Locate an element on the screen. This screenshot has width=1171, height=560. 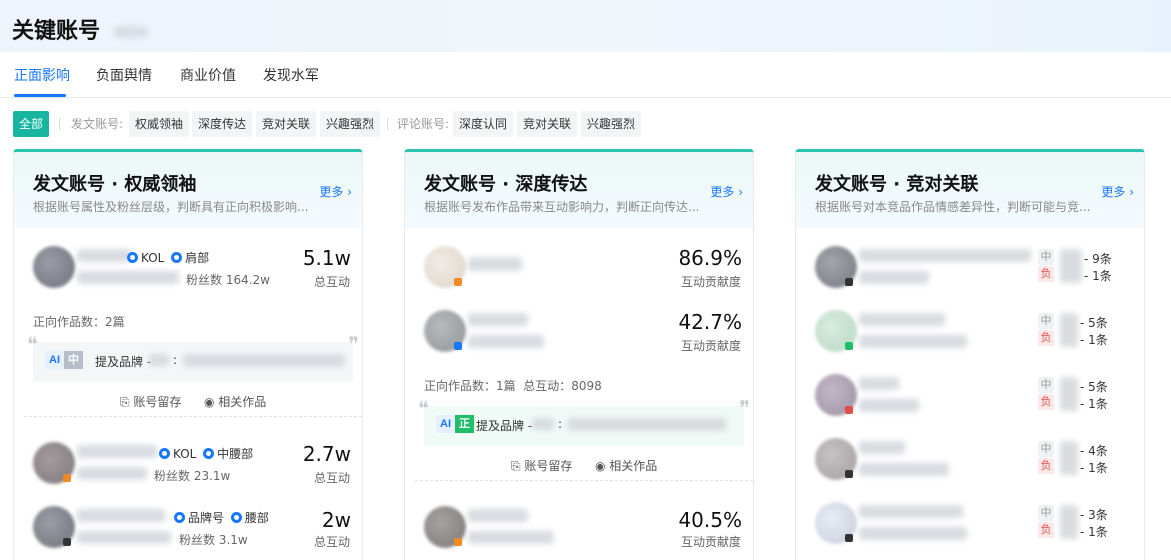
account-tier: 中腰部 is located at coordinates (235, 454).